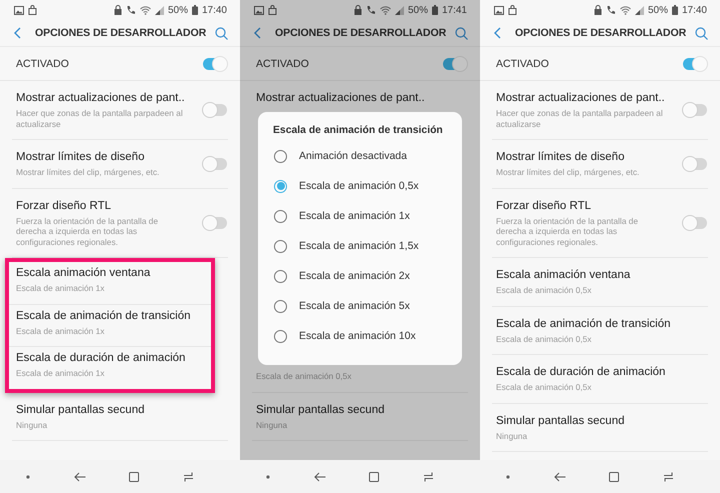  What do you see at coordinates (360, 246) in the screenshot?
I see `radio-option: Escala de animación 1,5x` at bounding box center [360, 246].